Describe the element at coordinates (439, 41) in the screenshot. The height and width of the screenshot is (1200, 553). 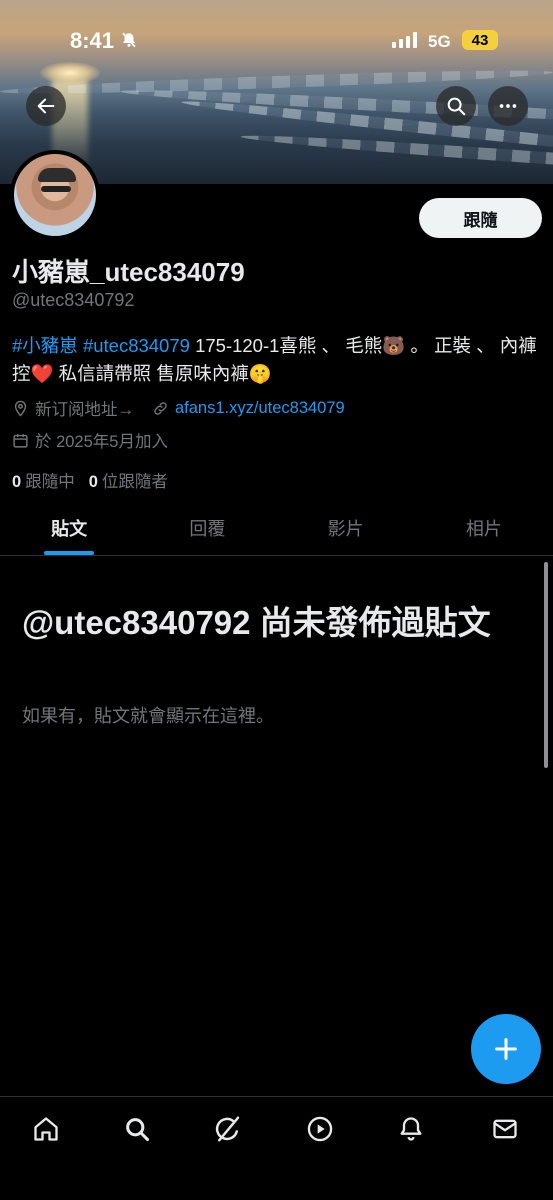
I see `network-type: 5G` at that location.